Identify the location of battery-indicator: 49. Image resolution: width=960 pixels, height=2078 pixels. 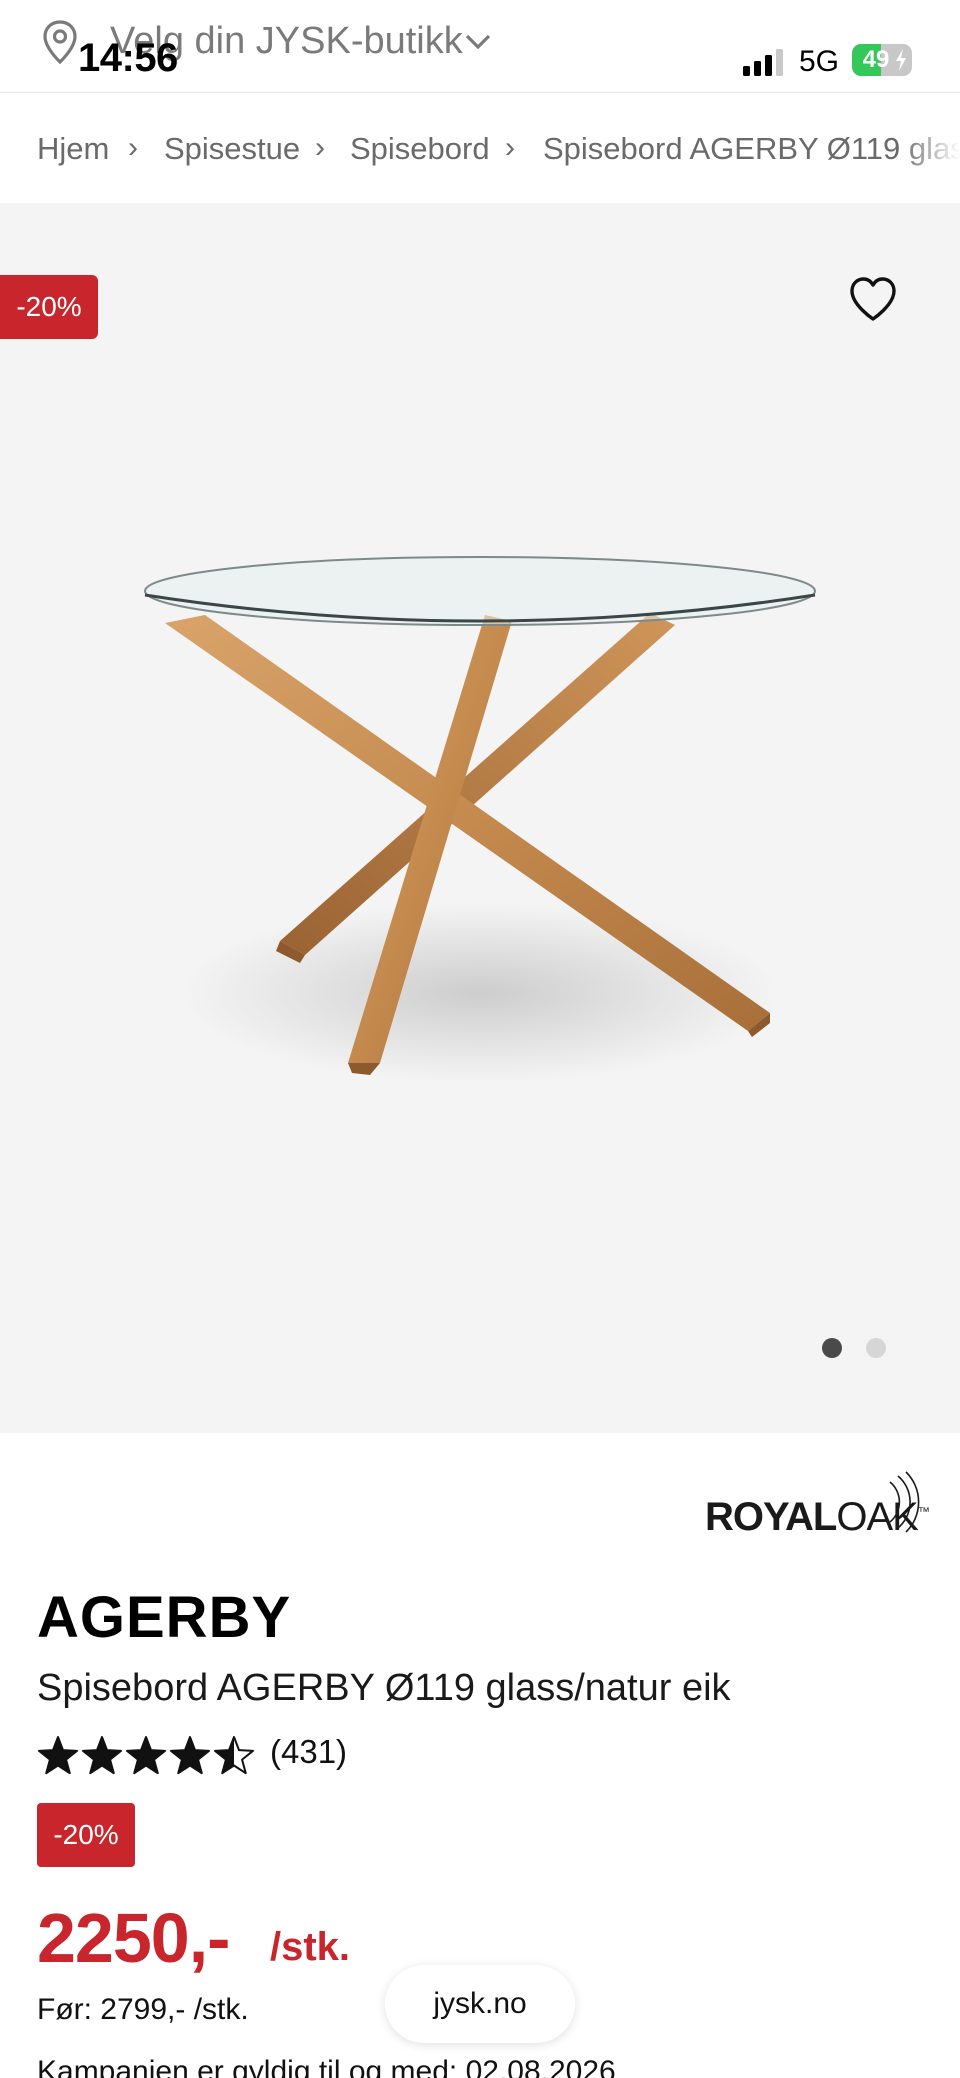
(882, 60).